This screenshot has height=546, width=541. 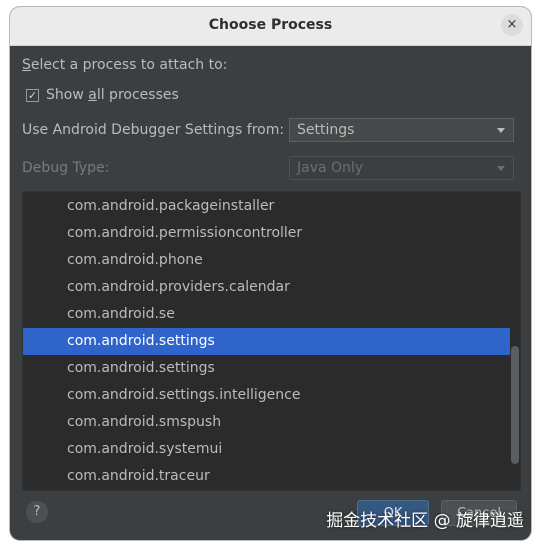 What do you see at coordinates (512, 25) in the screenshot?
I see `close-icon: ×` at bounding box center [512, 25].